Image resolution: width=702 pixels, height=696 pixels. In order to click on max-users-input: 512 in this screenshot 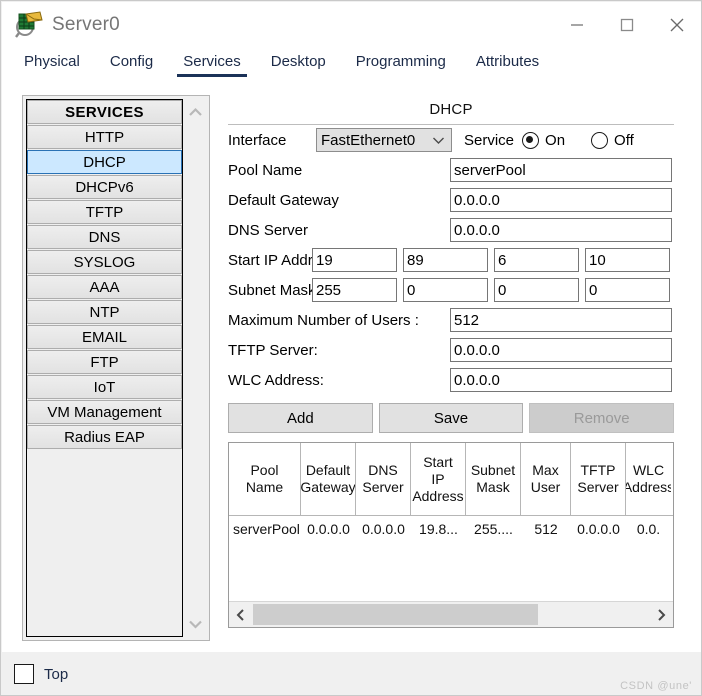, I will do `click(561, 320)`.